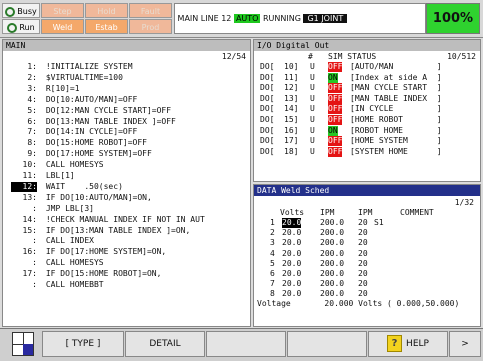 The height and width of the screenshot is (361, 483). Describe the element at coordinates (126, 45) in the screenshot. I see `program-title: MAIN` at that location.